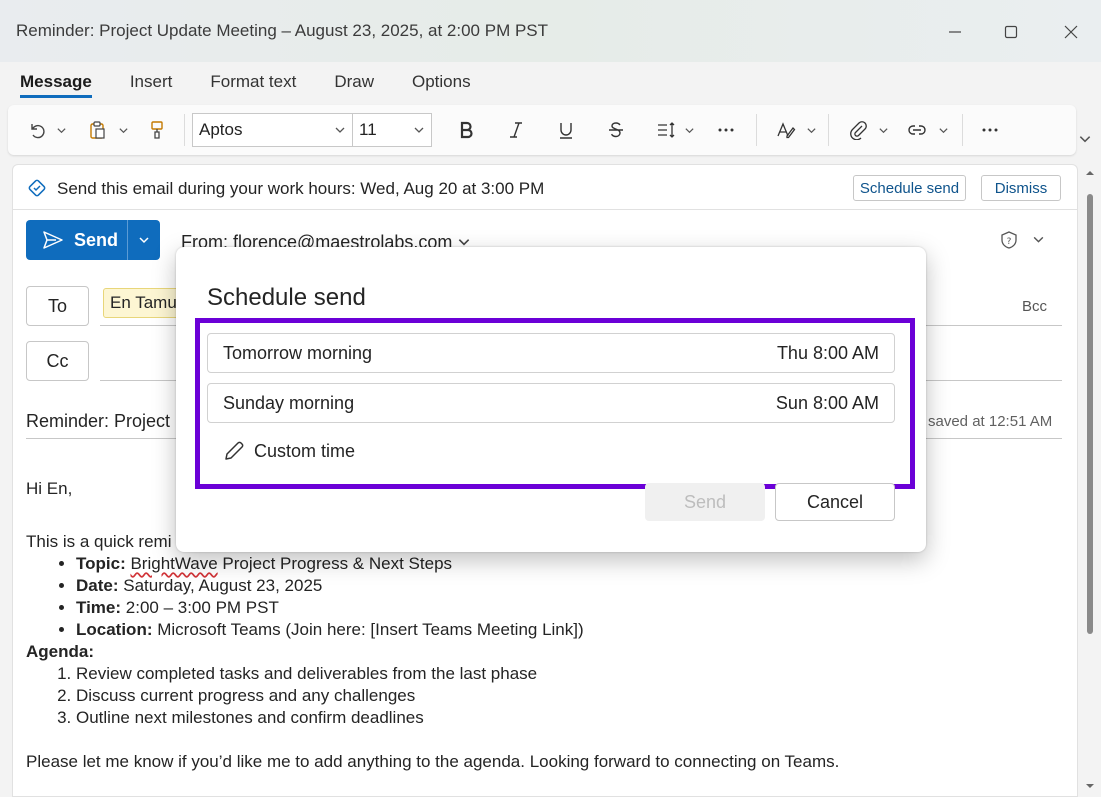 This screenshot has width=1101, height=797. Describe the element at coordinates (173, 563) in the screenshot. I see `misspelled-word: BrightWave` at that location.